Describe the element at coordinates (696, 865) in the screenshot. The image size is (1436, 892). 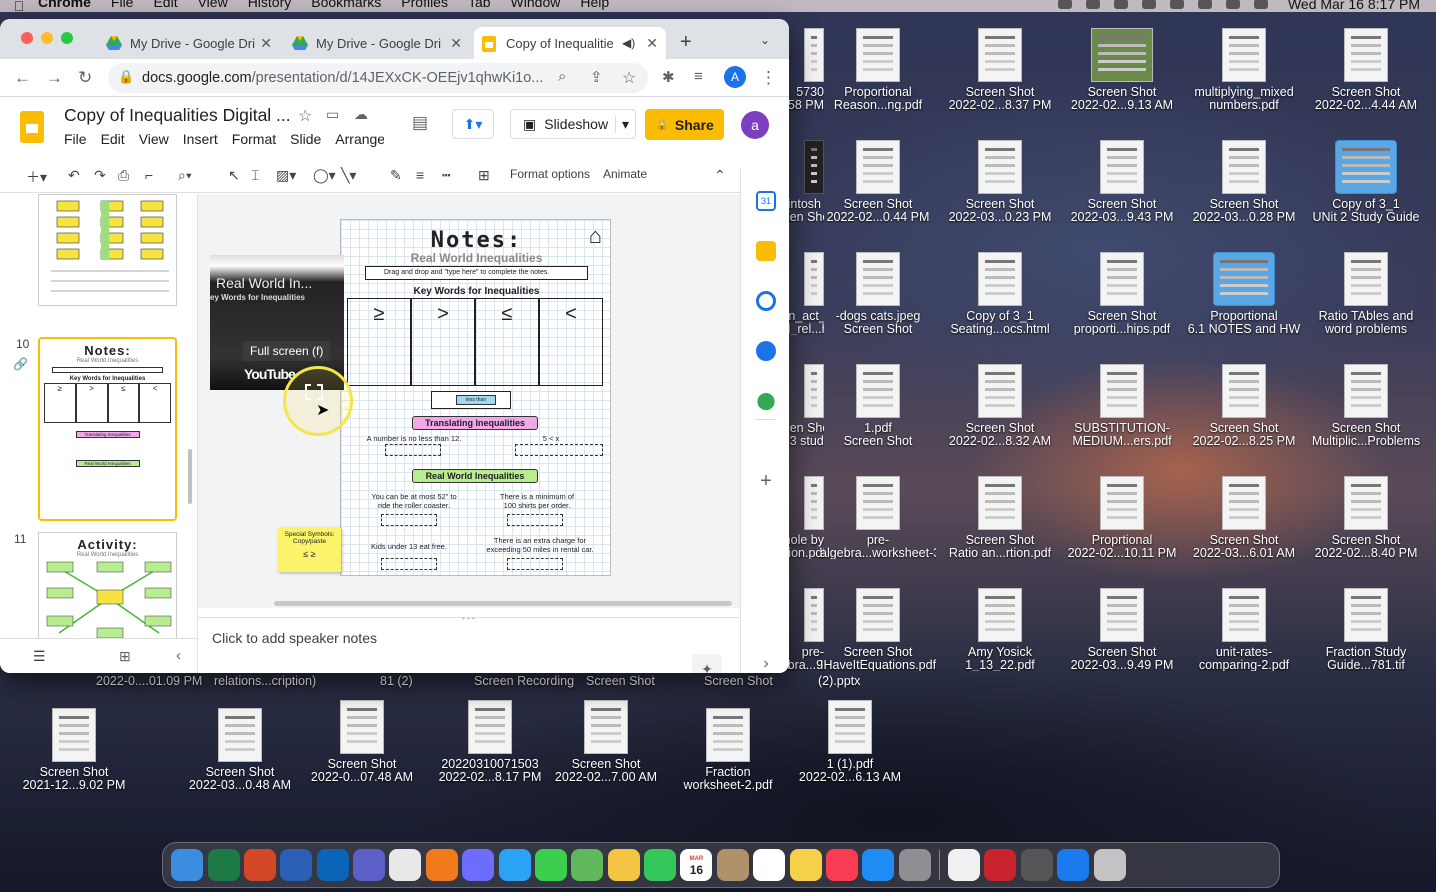
I see `calendar-icon: MAR 16` at that location.